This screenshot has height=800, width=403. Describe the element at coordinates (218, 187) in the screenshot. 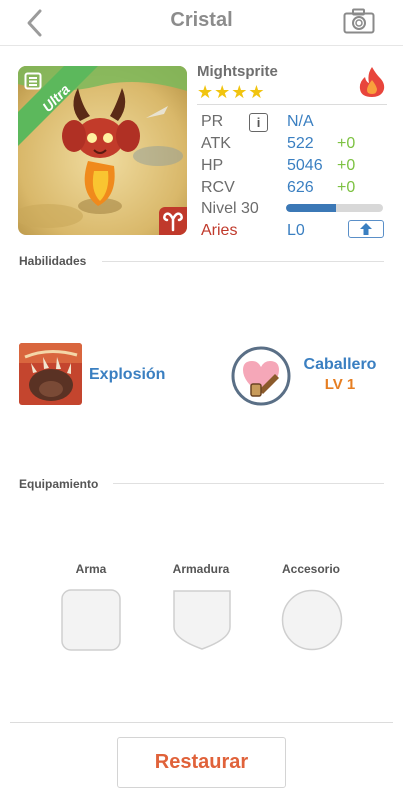

I see `rcv-label: RCV` at that location.